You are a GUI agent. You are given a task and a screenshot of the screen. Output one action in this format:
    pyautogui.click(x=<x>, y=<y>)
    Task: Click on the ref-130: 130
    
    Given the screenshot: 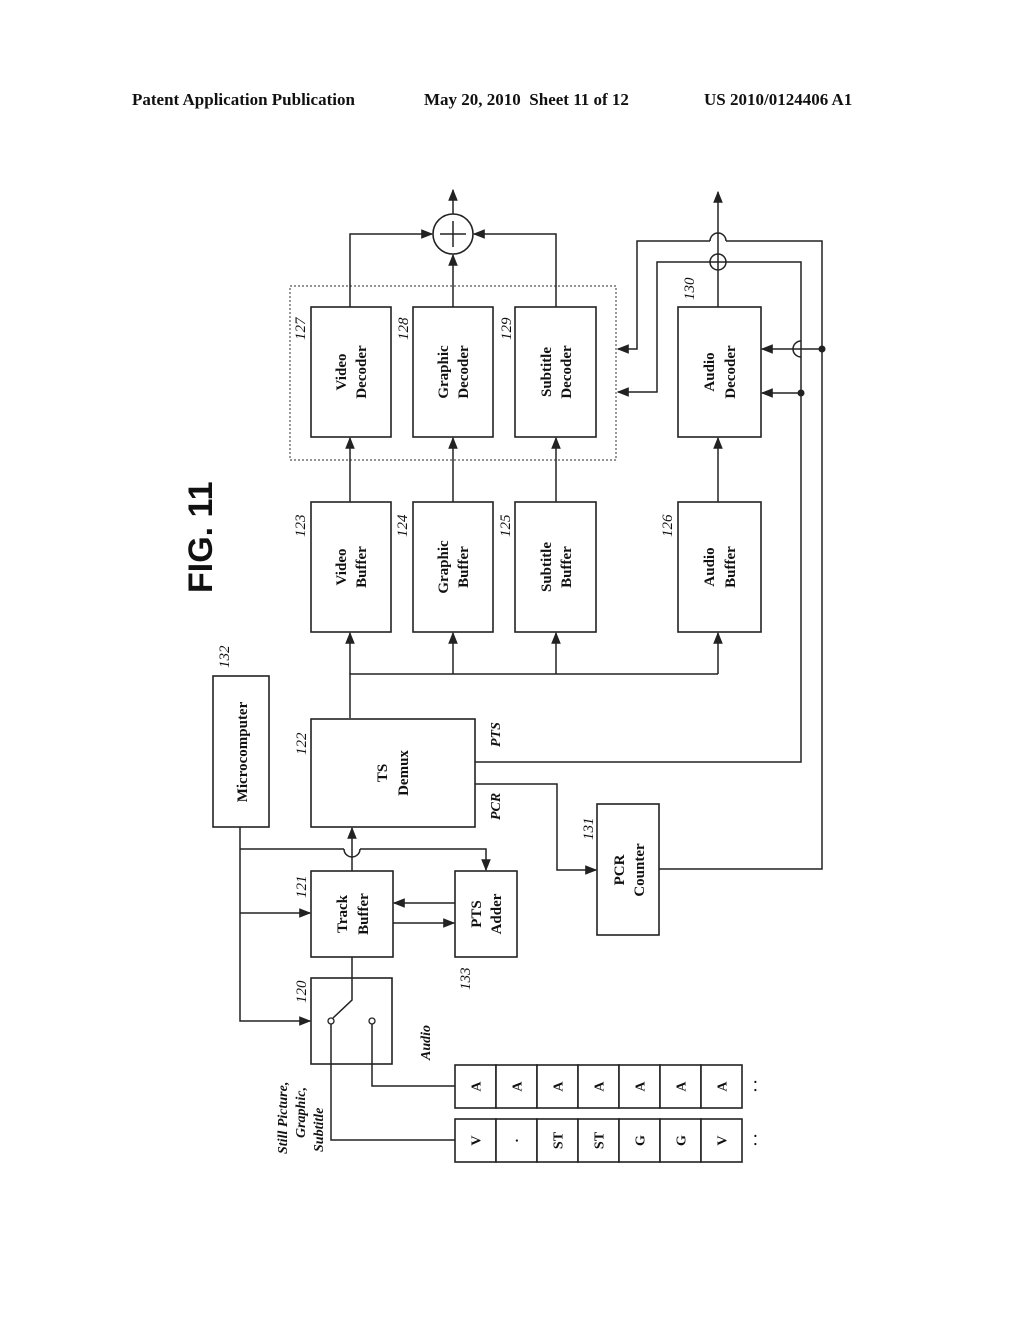 What is the action you would take?
    pyautogui.click(x=690, y=288)
    